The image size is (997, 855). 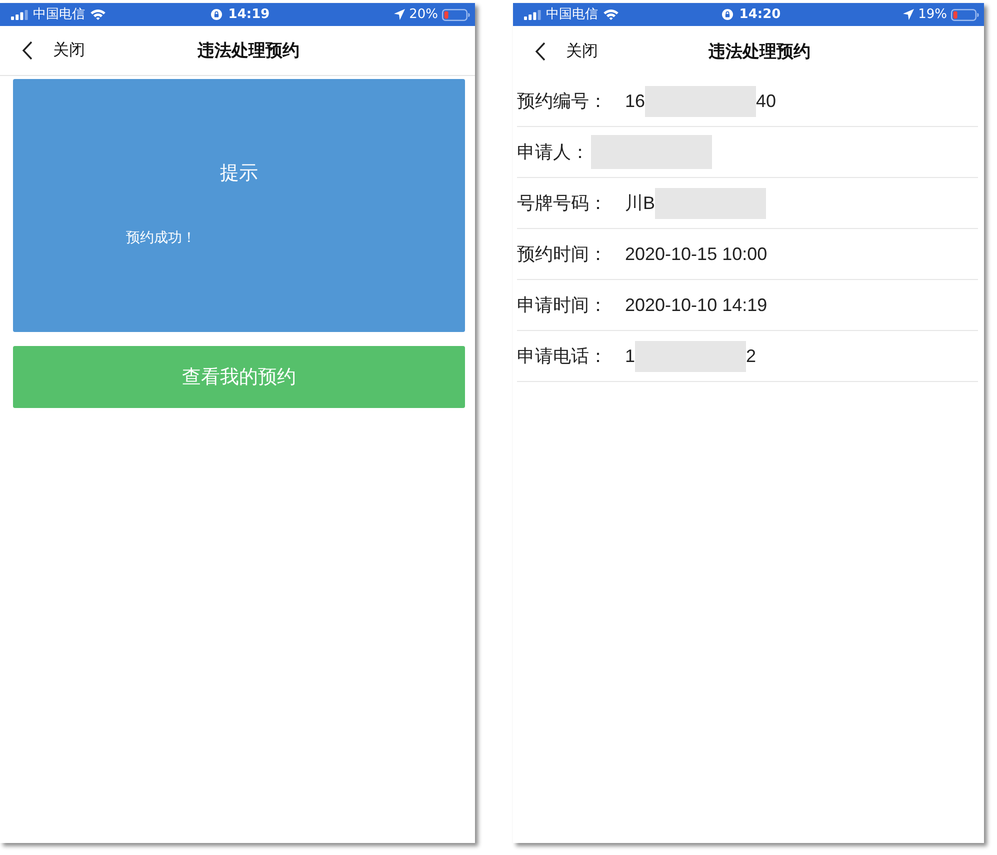 What do you see at coordinates (249, 14) in the screenshot?
I see `status-time: 14:19` at bounding box center [249, 14].